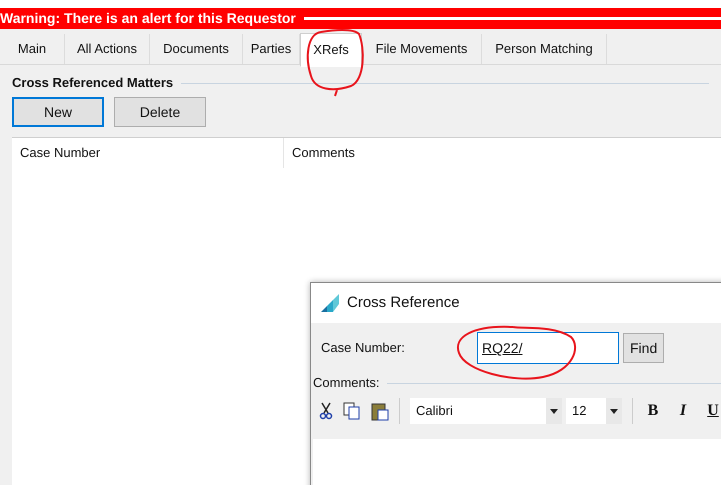 This screenshot has width=721, height=485. I want to click on size-dropdown: 12, so click(579, 411).